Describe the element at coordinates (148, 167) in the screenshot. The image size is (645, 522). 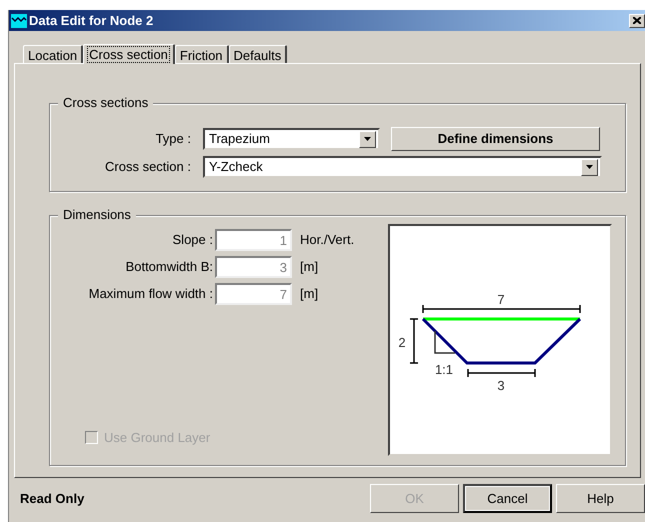
I see `field-label: Cross section :` at that location.